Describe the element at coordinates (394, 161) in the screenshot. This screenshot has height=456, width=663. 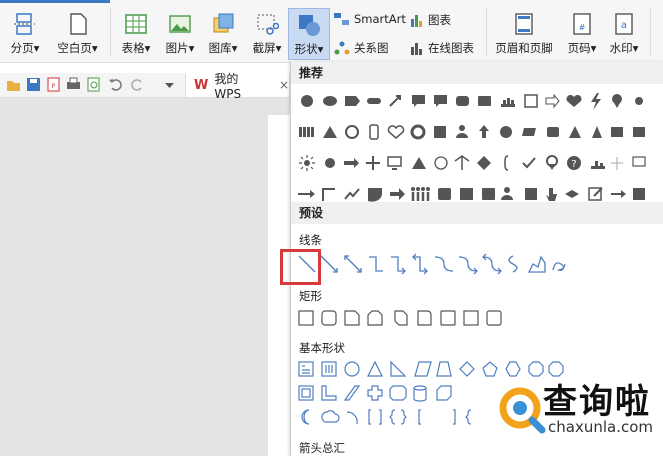
I see `monitor-icon` at that location.